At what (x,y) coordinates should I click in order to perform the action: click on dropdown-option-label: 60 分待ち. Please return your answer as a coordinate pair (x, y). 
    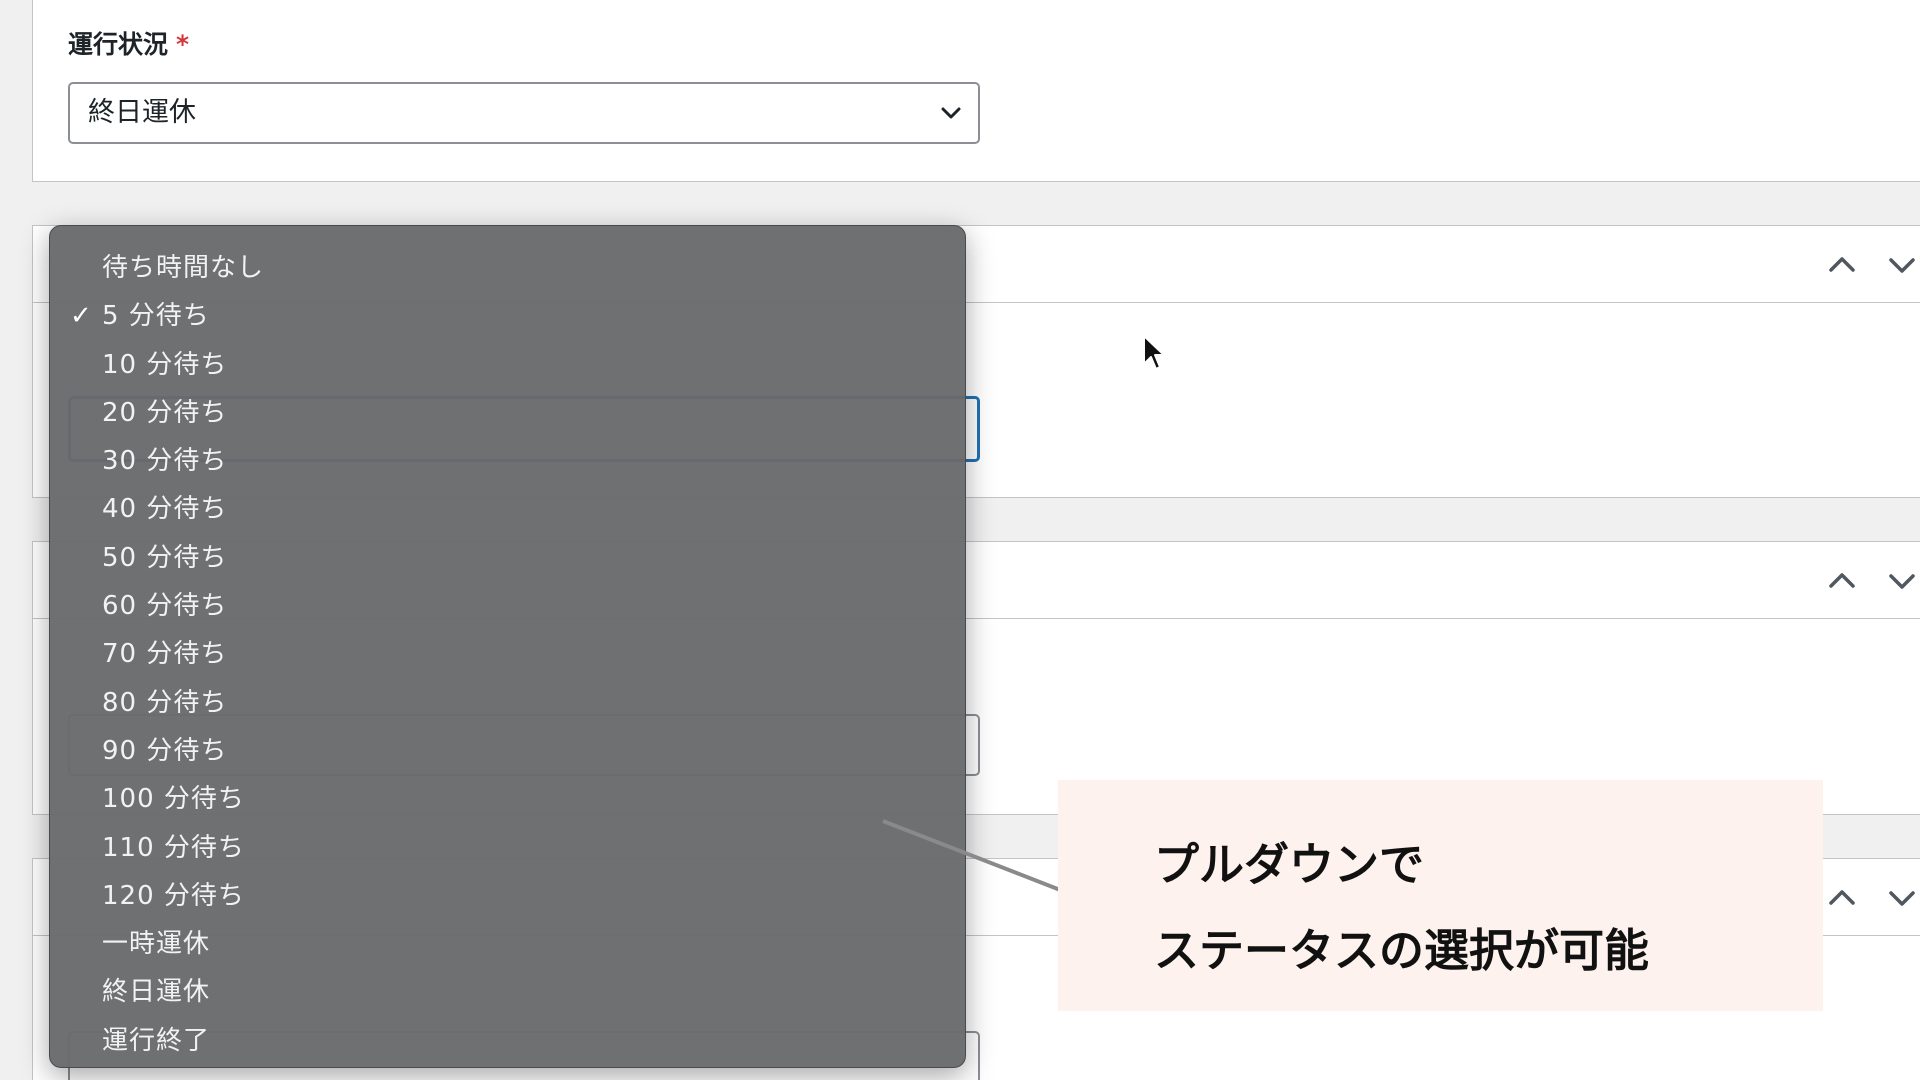
    Looking at the image, I should click on (165, 606).